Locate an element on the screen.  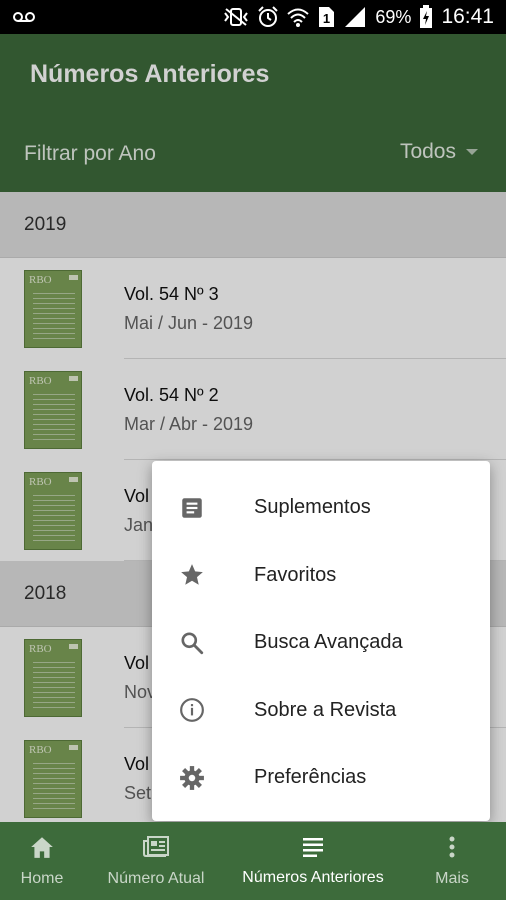
menu-item-sobre-a-revista: Sobre a Revista is located at coordinates (321, 711).